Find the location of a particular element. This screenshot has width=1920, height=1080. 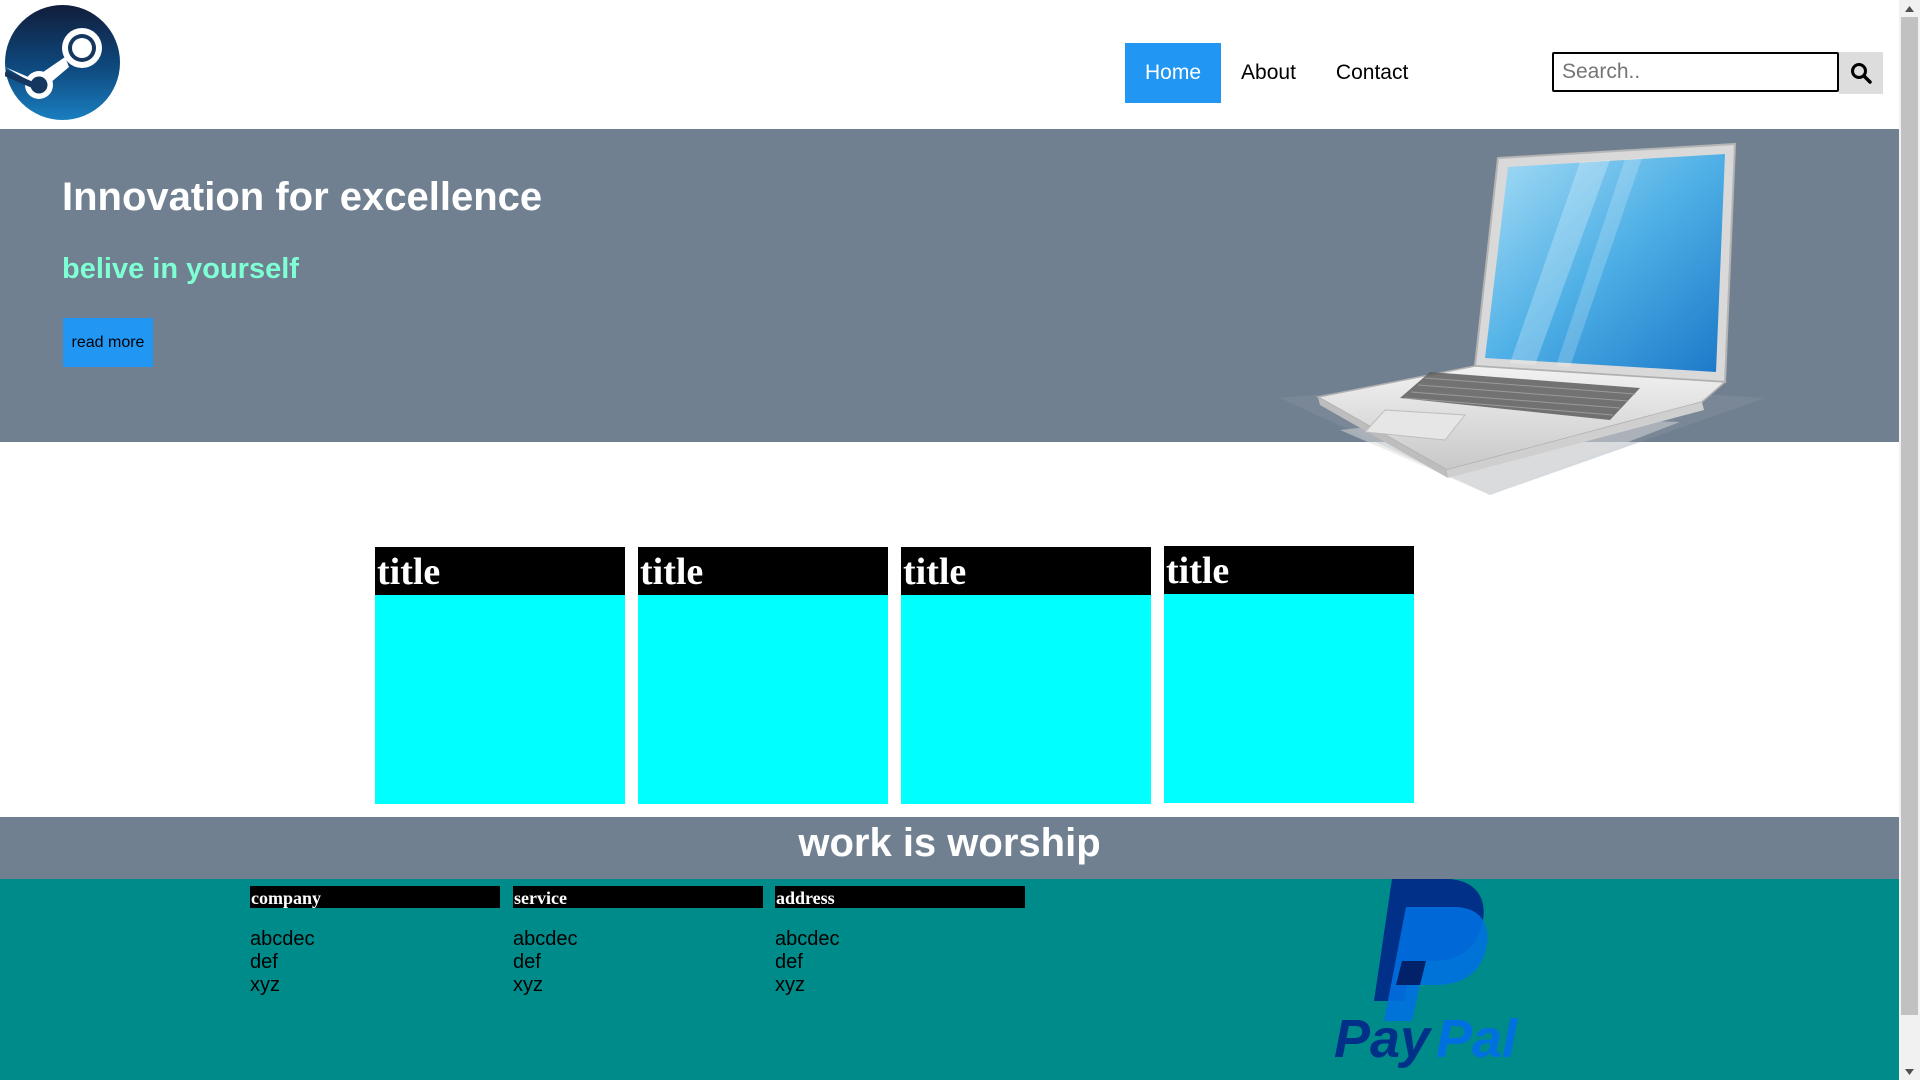

nav-item-about: About is located at coordinates (1268, 73).